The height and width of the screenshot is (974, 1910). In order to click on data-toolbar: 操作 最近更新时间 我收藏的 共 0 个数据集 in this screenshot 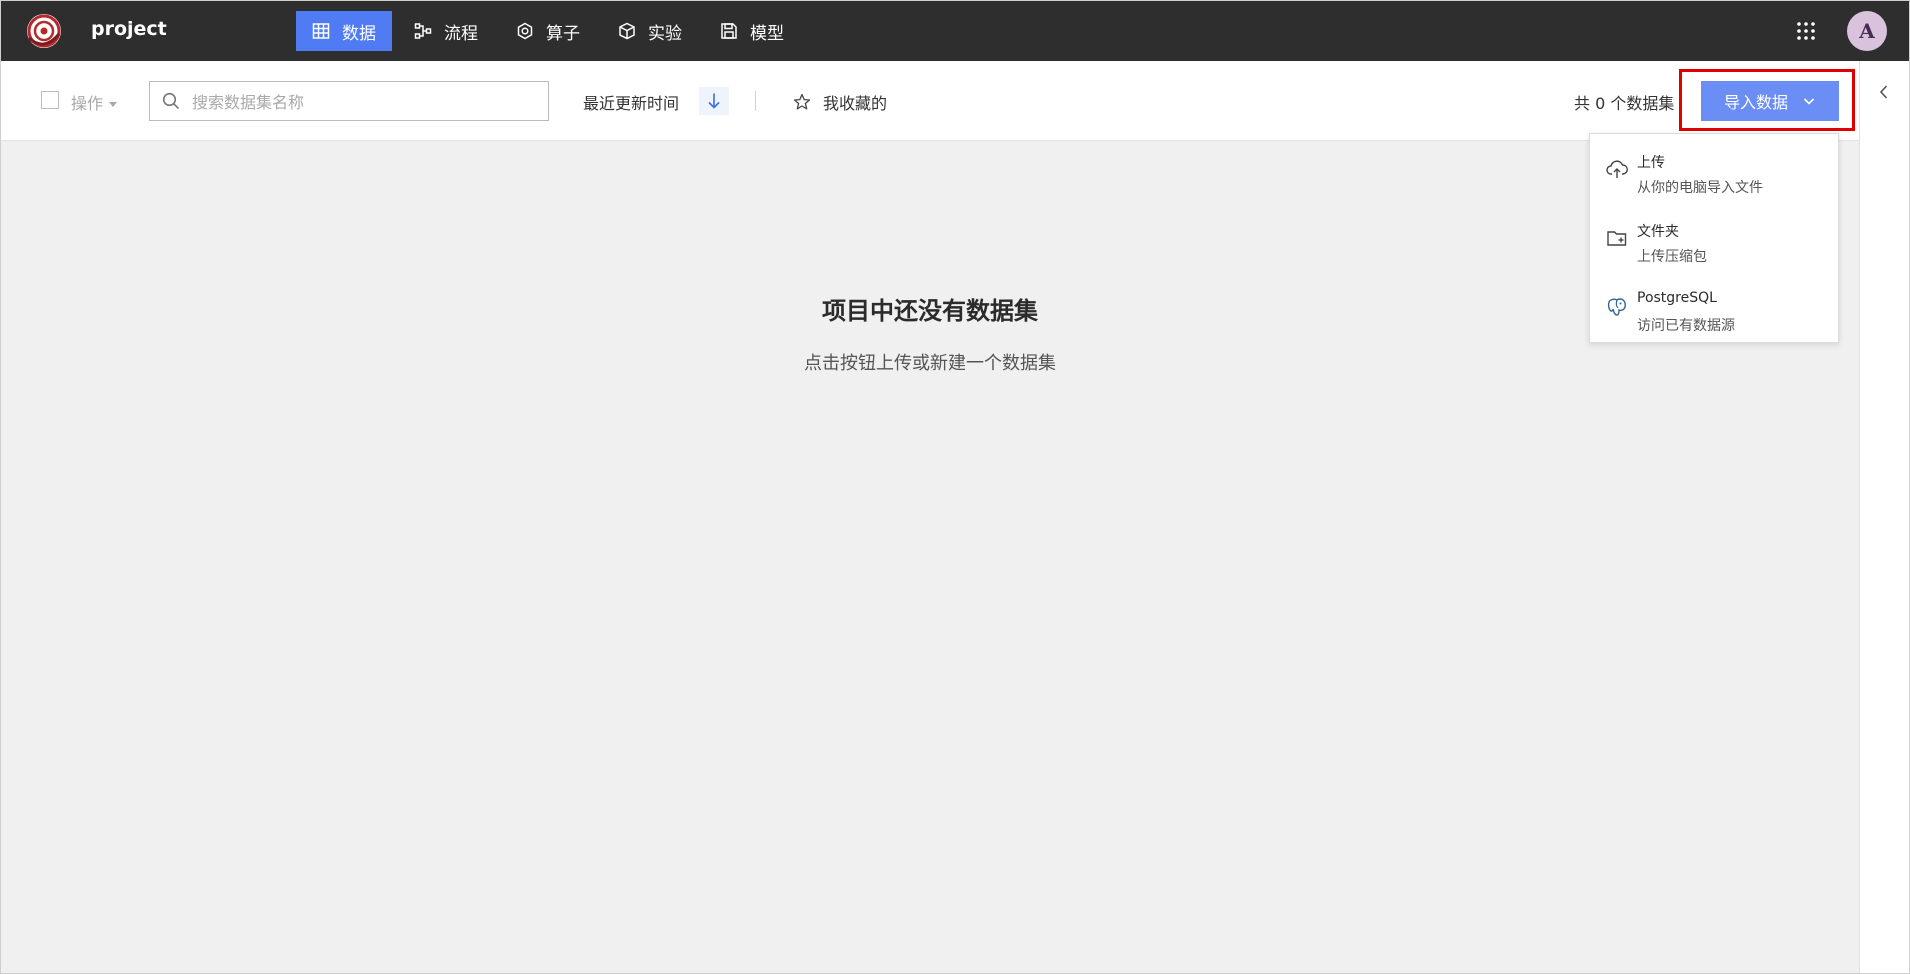, I will do `click(930, 101)`.